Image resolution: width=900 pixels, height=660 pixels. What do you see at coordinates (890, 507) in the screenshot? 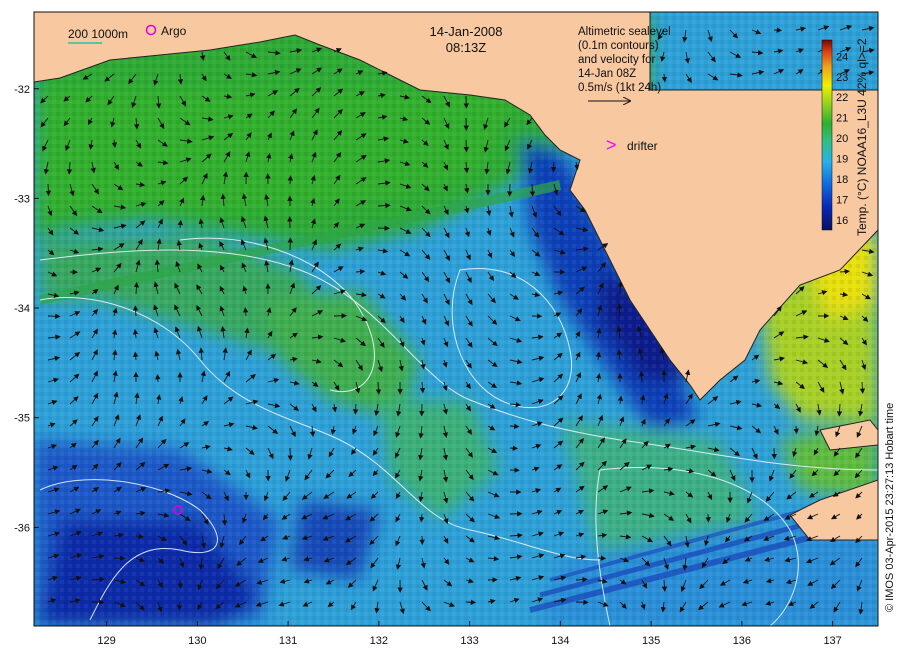
I see `copyright-label: © IMOS 03-Apr-2015 23:27:13 Hobart time` at bounding box center [890, 507].